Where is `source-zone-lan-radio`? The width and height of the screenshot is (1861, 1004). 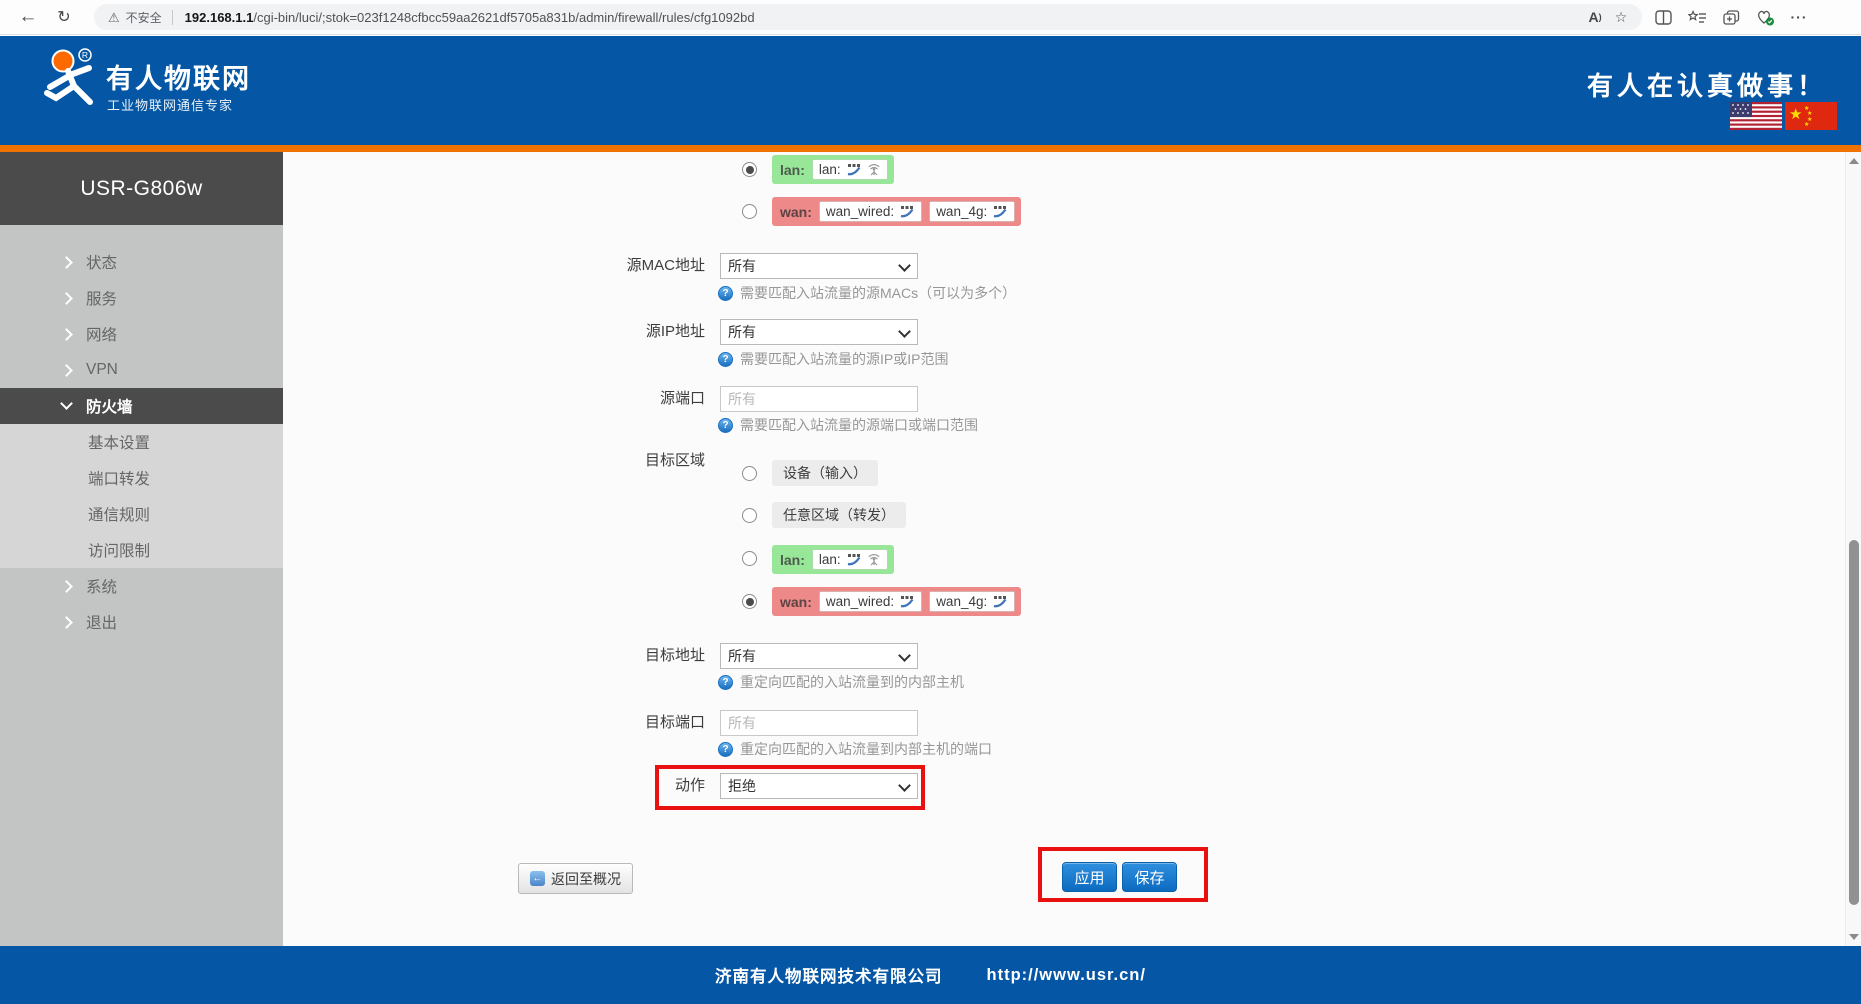 source-zone-lan-radio is located at coordinates (749, 169).